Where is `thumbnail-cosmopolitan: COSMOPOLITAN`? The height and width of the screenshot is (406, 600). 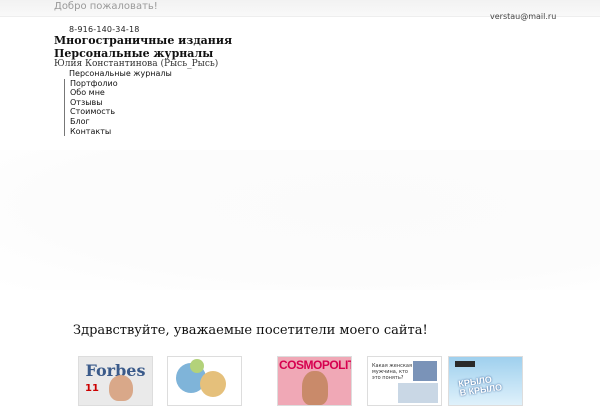
thumbnail-cosmopolitan: COSMOPOLITAN is located at coordinates (314, 381).